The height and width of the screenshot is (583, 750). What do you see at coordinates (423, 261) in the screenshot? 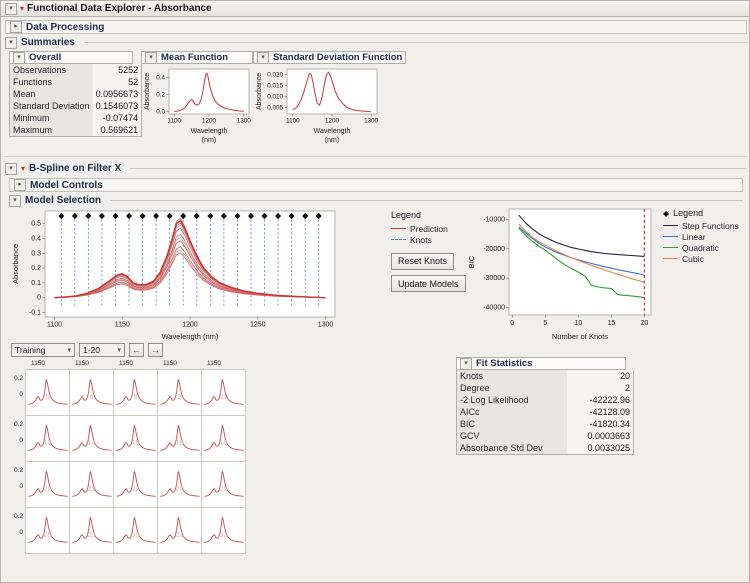
I see `reset-knots-button: Reset Knots` at bounding box center [423, 261].